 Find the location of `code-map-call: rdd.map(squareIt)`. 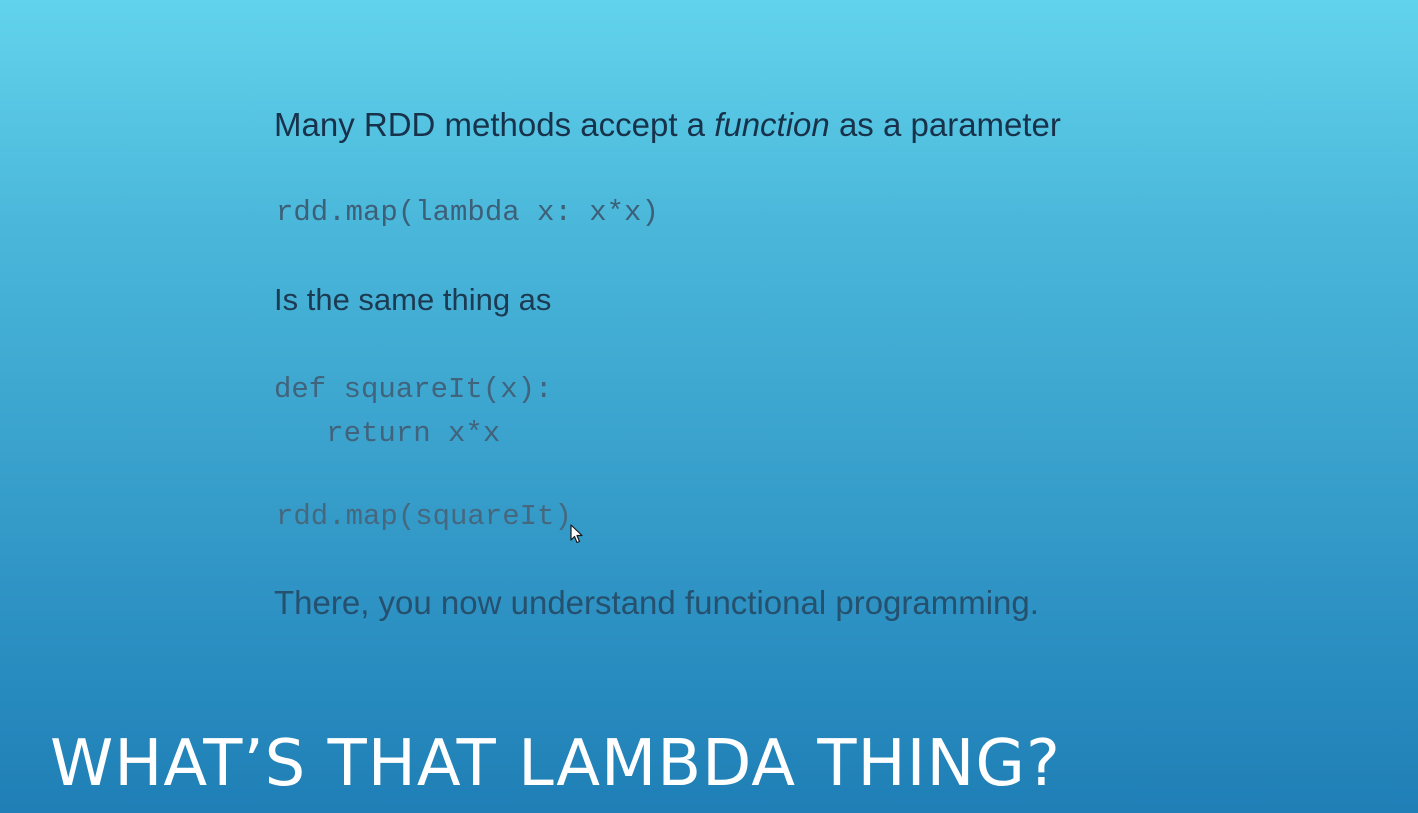

code-map-call: rdd.map(squareIt) is located at coordinates (424, 516).